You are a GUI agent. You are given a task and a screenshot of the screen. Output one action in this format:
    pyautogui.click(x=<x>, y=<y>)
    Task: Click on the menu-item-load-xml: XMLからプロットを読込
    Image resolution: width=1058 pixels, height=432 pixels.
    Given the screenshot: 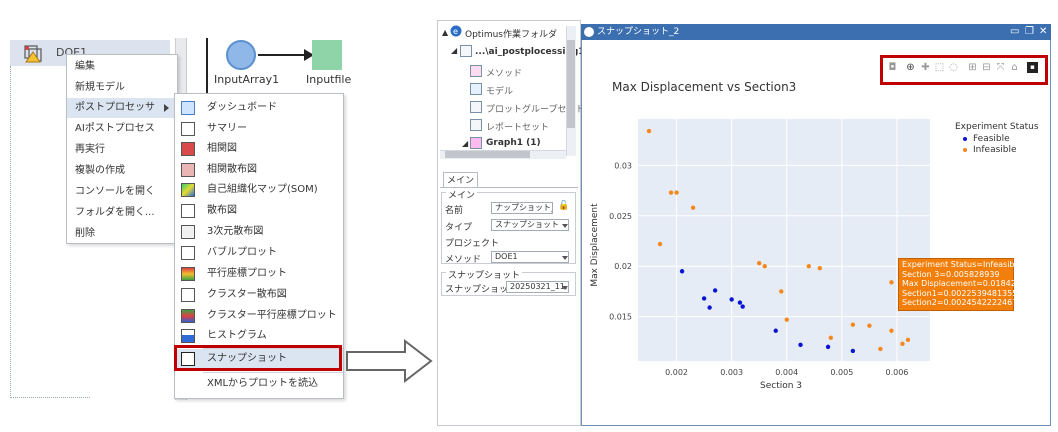 What is the action you would take?
    pyautogui.click(x=259, y=384)
    